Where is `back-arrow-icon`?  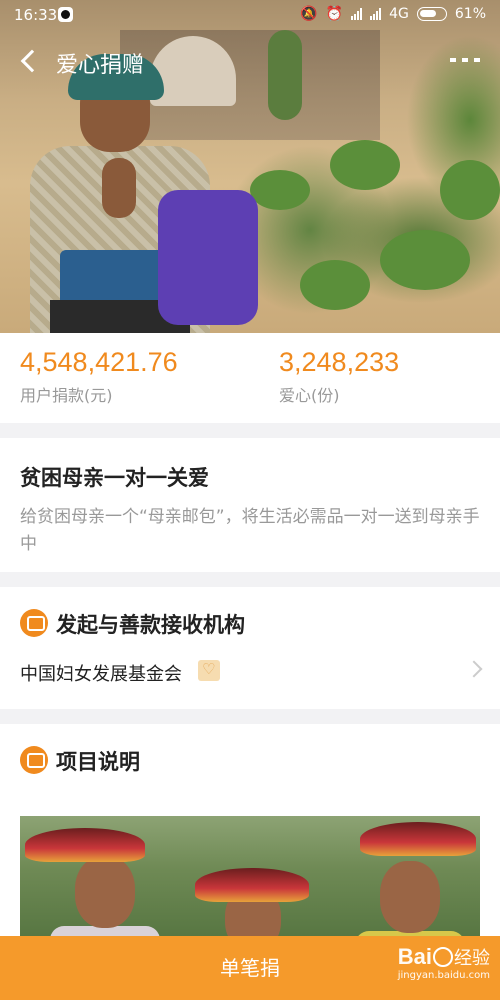
back-arrow-icon is located at coordinates (31, 61).